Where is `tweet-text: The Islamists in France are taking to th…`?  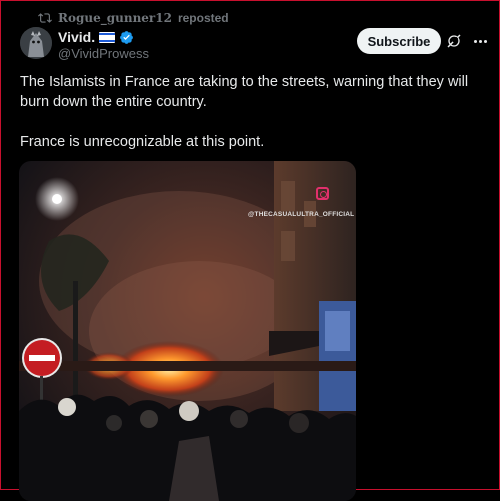 tweet-text: The Islamists in France are taking to th… is located at coordinates (244, 112).